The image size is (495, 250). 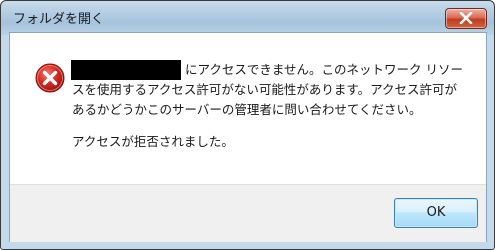 What do you see at coordinates (324, 69) in the screenshot?
I see `message-line-1: にアクセスできません。このネットワーク リソー` at bounding box center [324, 69].